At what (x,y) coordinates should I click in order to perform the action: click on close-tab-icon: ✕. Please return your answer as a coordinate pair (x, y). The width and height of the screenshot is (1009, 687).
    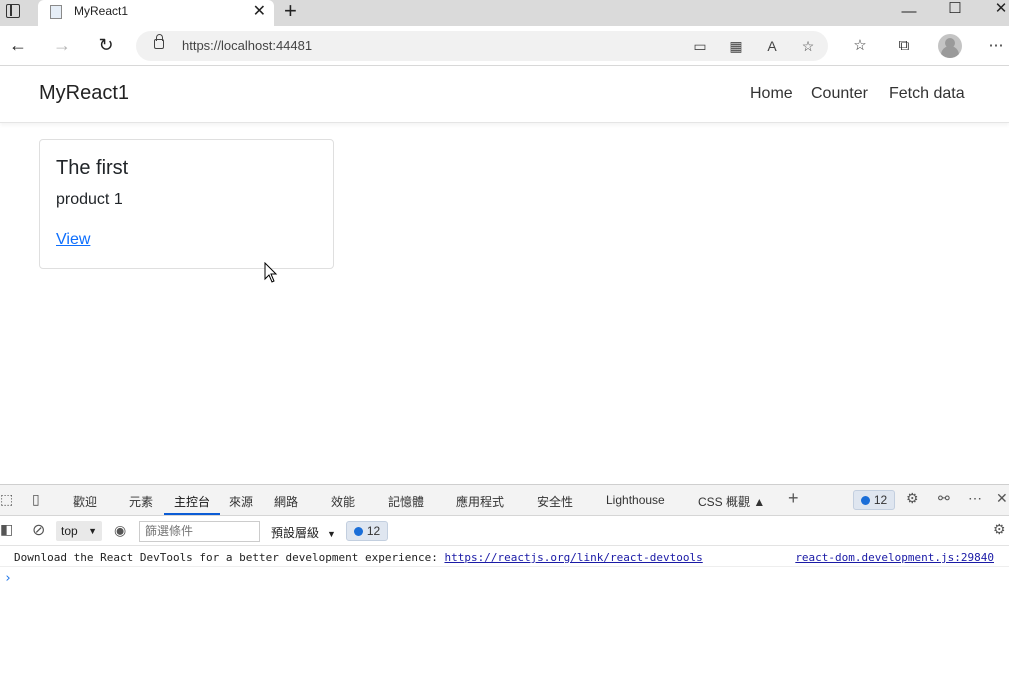
    Looking at the image, I should click on (259, 12).